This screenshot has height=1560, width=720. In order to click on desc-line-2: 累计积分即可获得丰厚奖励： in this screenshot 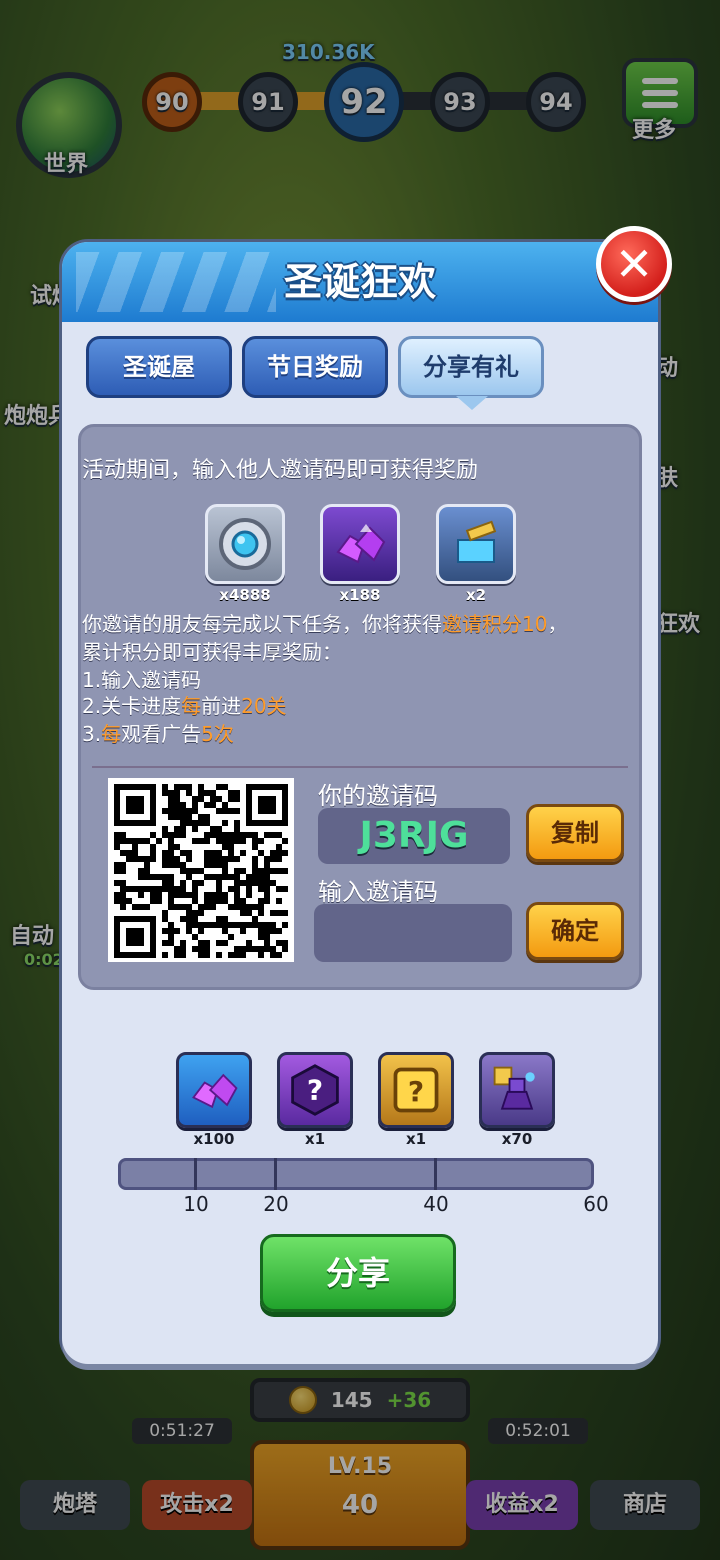, I will do `click(212, 652)`.